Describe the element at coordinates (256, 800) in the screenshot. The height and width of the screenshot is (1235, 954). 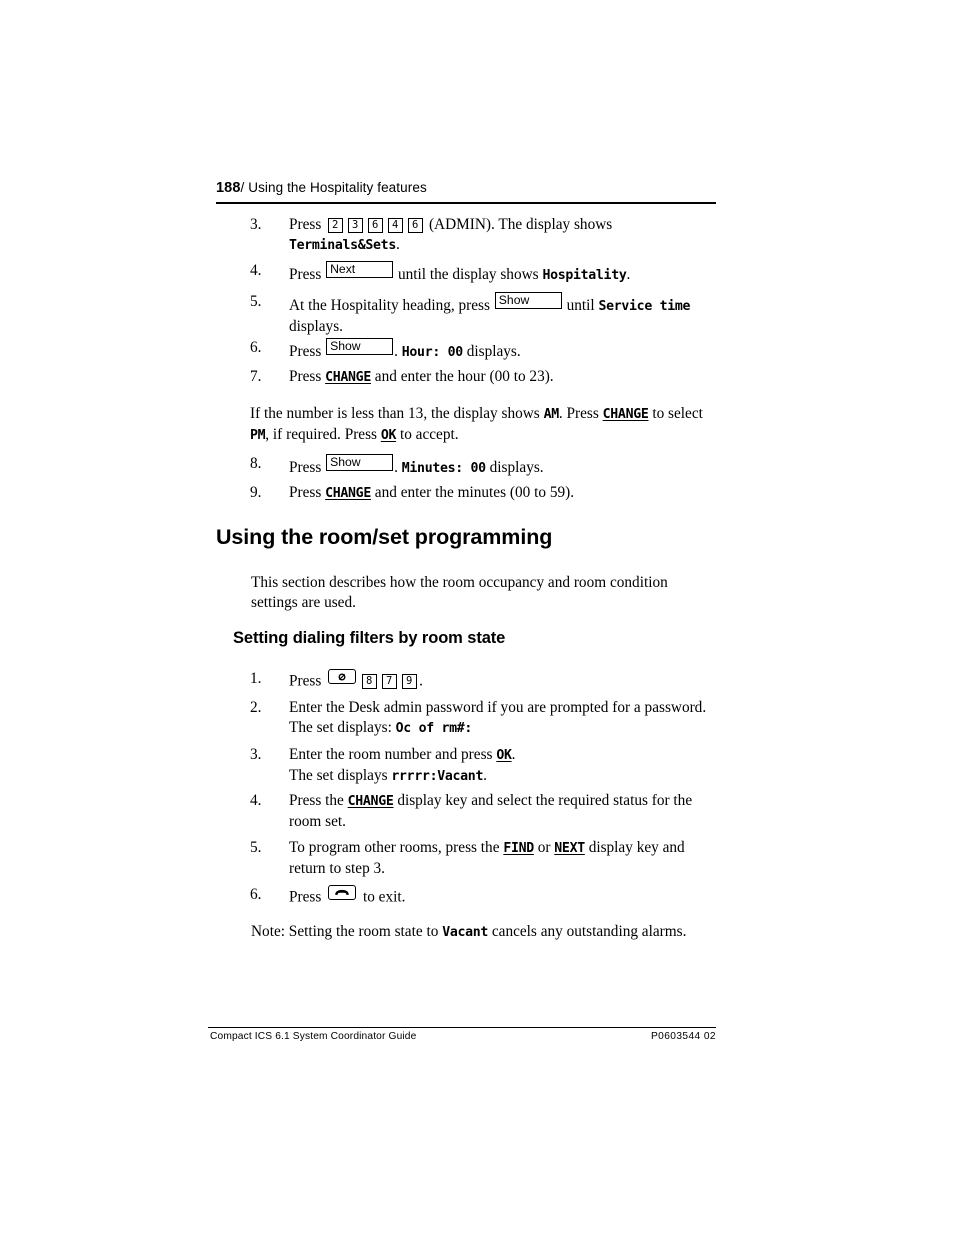
I see `step-number: 4.` at that location.